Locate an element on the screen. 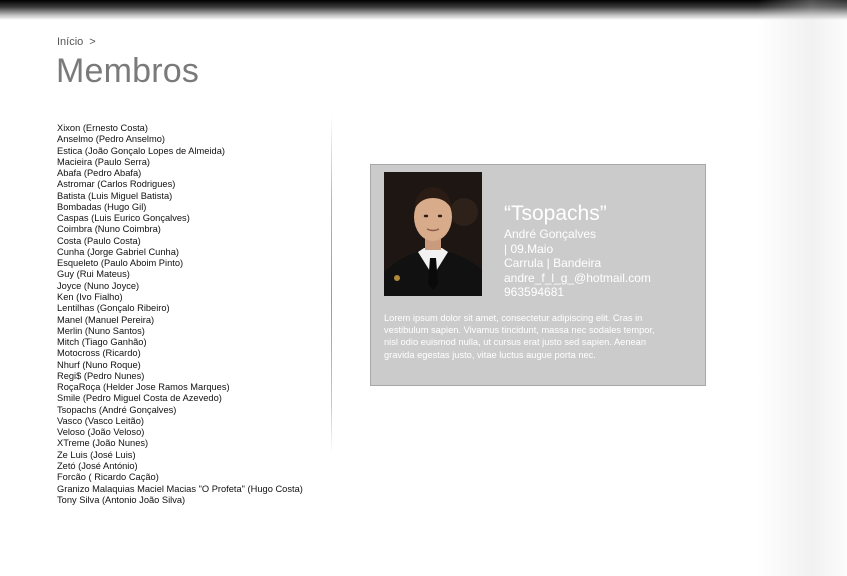  member-list-item: Esqueleto (Paulo Aboim Pinto) is located at coordinates (192, 263).